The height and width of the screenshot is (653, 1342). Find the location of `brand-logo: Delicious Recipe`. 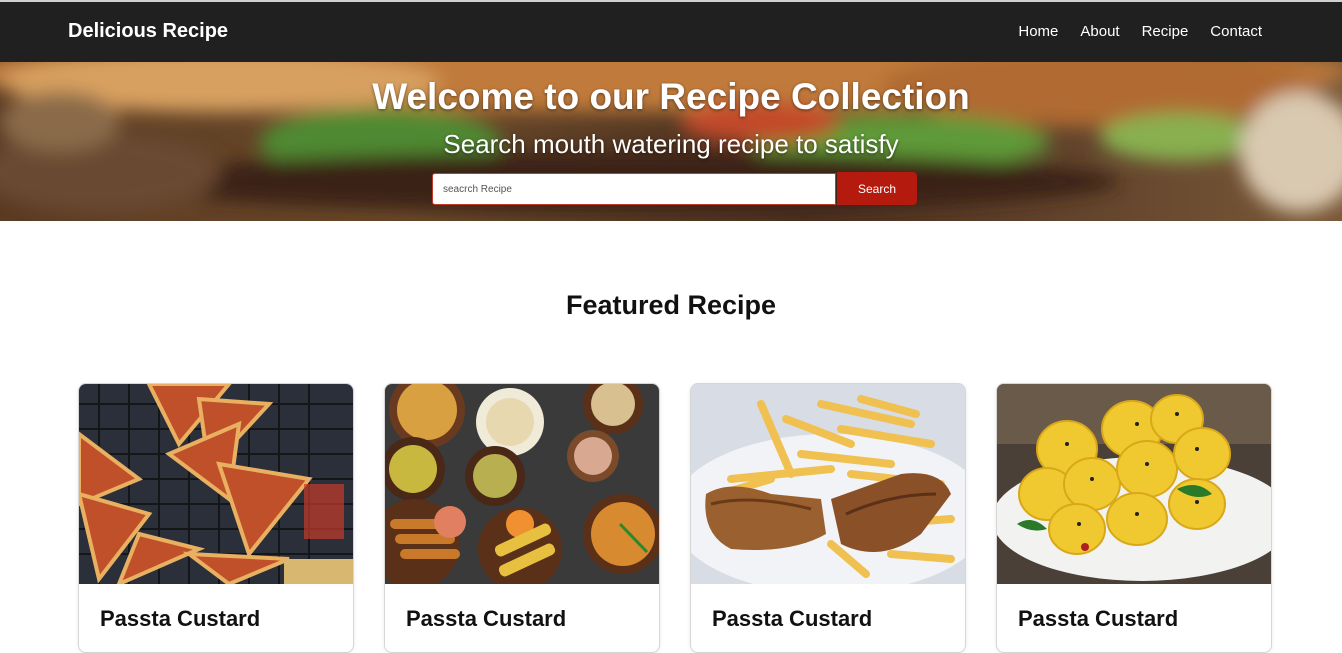

brand-logo: Delicious Recipe is located at coordinates (148, 31).